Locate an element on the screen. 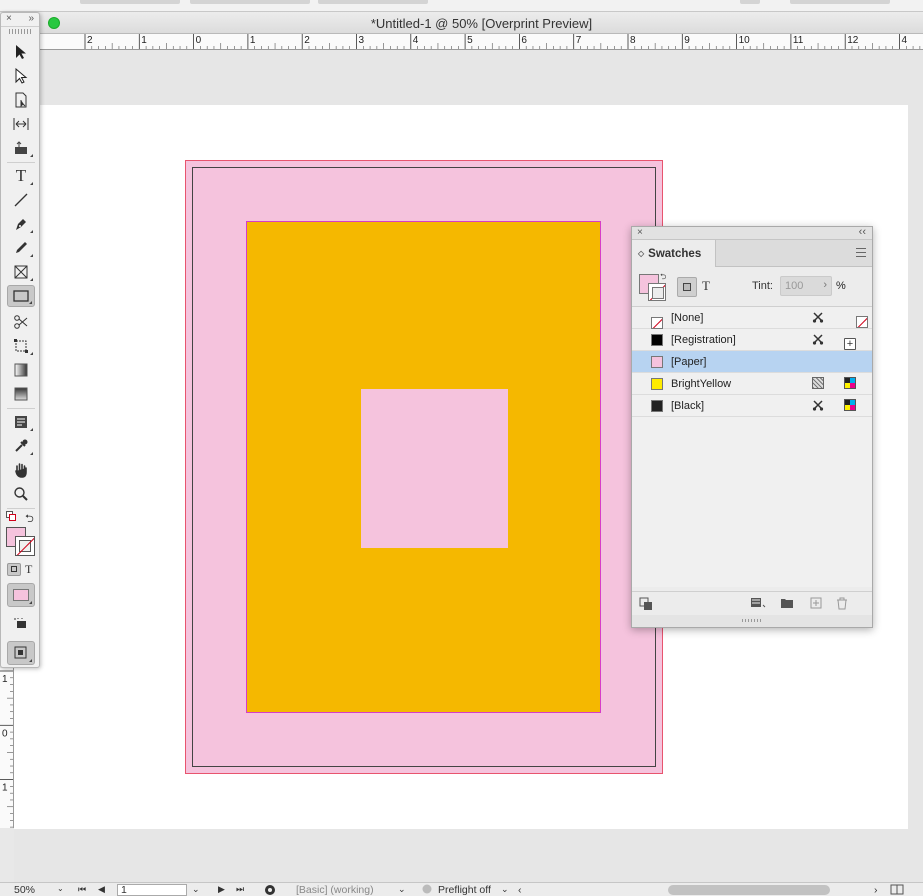  previous-page-icon: ◀ is located at coordinates (101, 889).